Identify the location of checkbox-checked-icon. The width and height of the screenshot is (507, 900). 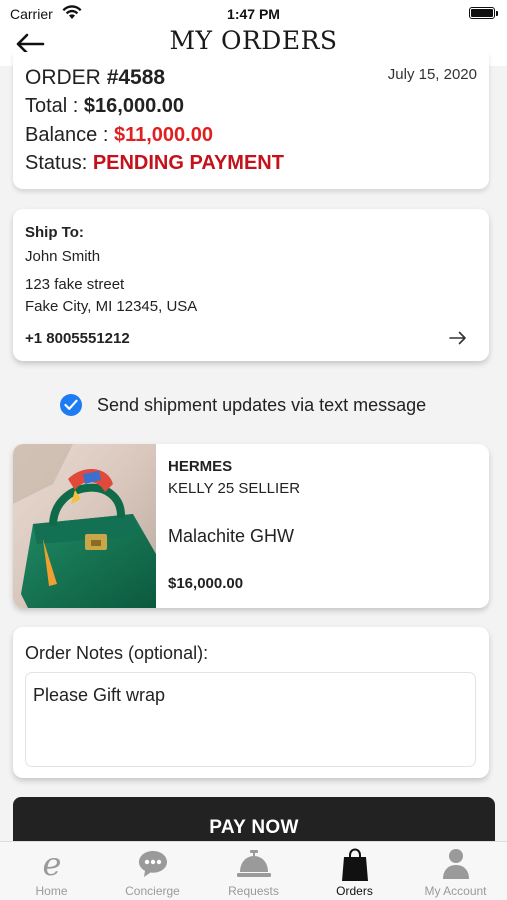
(71, 405).